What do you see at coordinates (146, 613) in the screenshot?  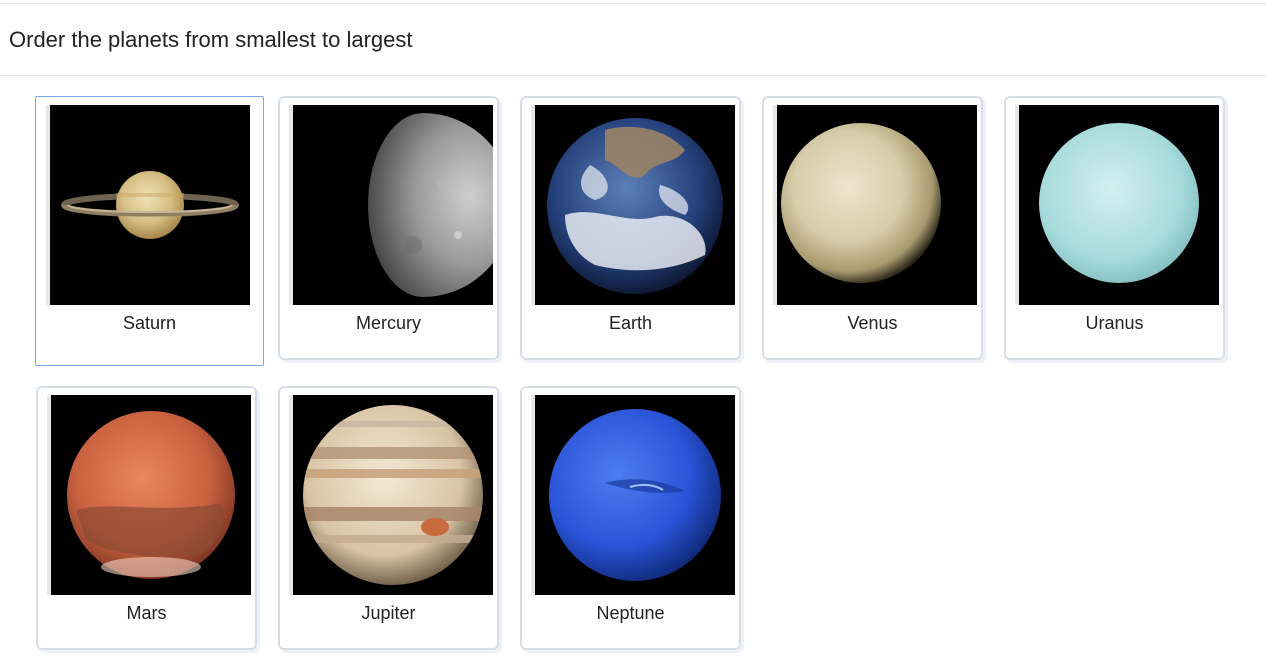 I see `card-label: Mars` at bounding box center [146, 613].